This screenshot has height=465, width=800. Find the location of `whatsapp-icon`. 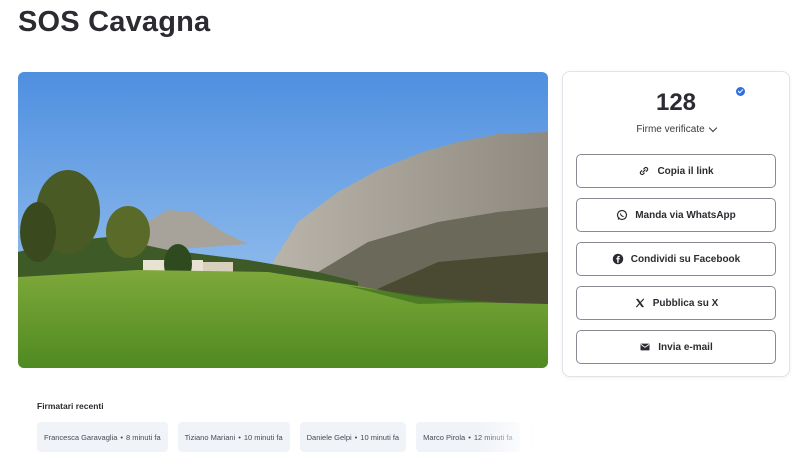

whatsapp-icon is located at coordinates (622, 215).